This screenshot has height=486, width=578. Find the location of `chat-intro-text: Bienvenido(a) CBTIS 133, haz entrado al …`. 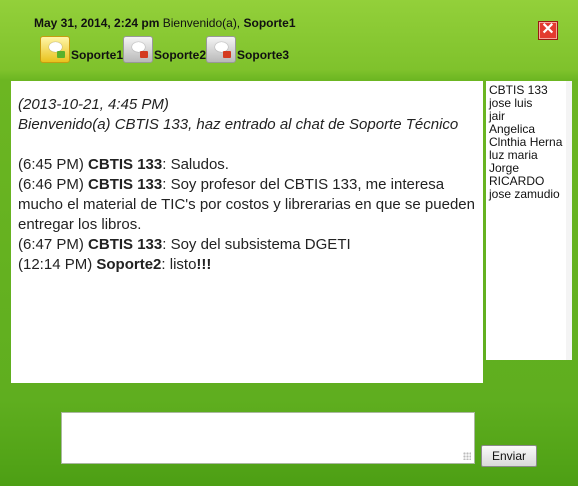

chat-intro-text: Bienvenido(a) CBTIS 133, haz entrado al … is located at coordinates (238, 124).